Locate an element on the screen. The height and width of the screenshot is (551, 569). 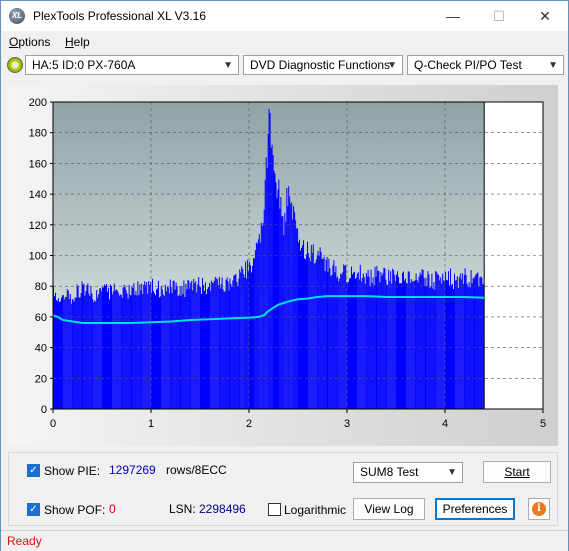
preferences-button: Preferences is located at coordinates (475, 509).